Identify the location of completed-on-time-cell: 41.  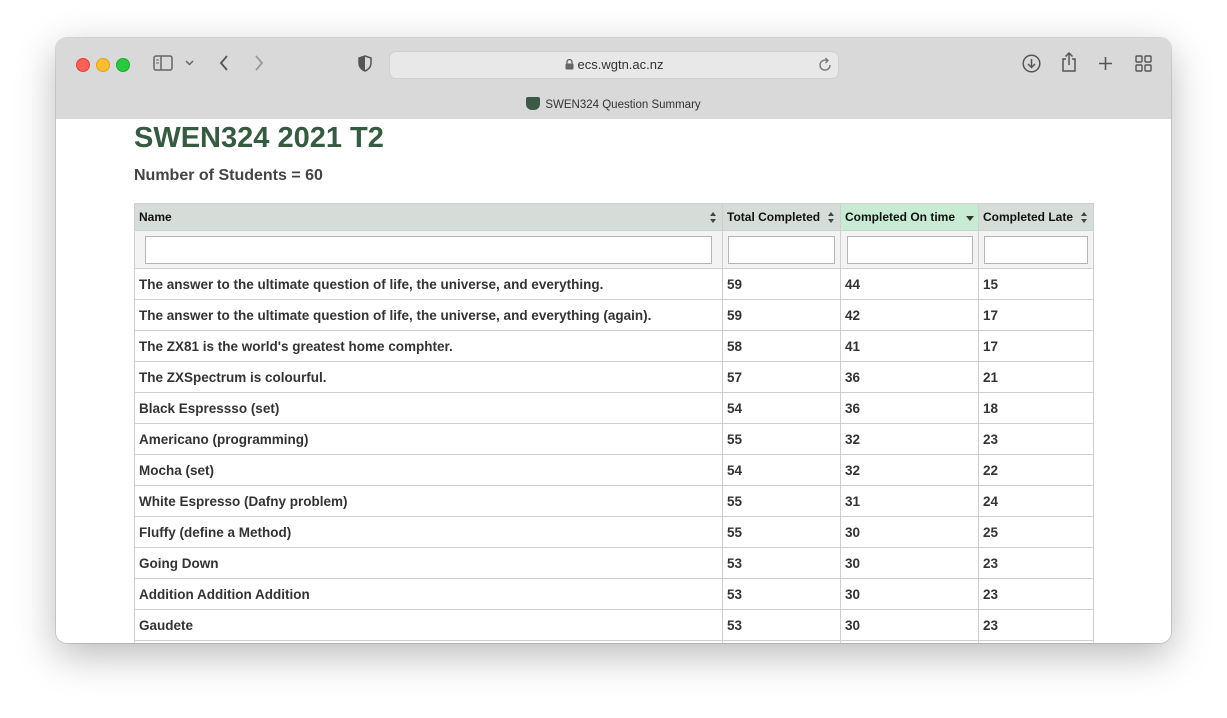
(909, 346).